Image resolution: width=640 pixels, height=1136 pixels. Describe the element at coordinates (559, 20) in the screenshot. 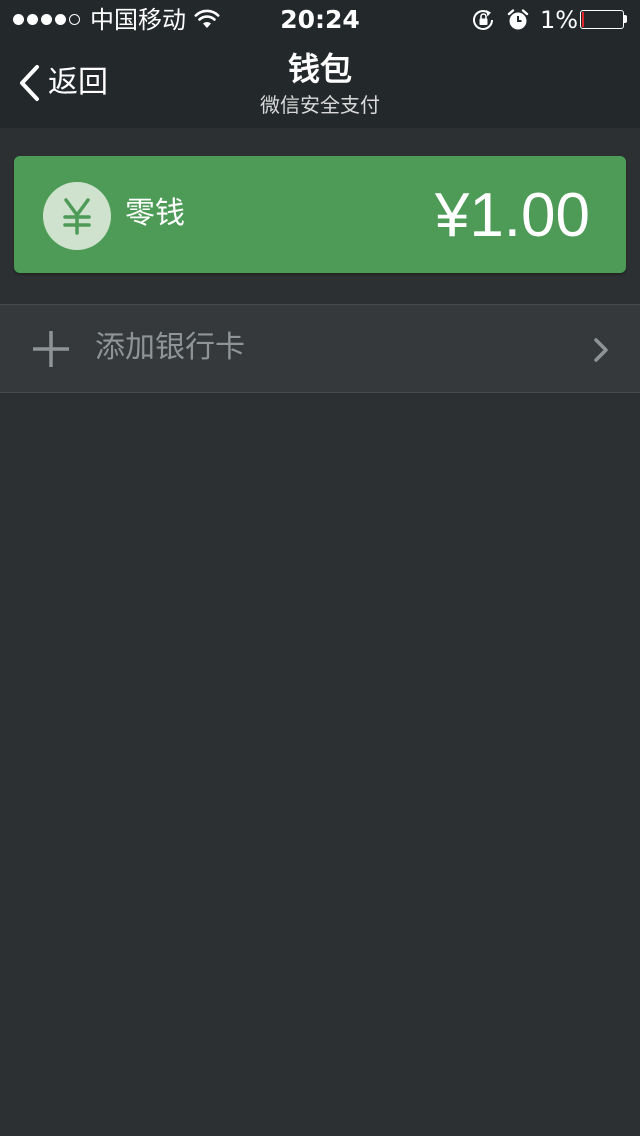

I see `battery-percent: 1%` at that location.